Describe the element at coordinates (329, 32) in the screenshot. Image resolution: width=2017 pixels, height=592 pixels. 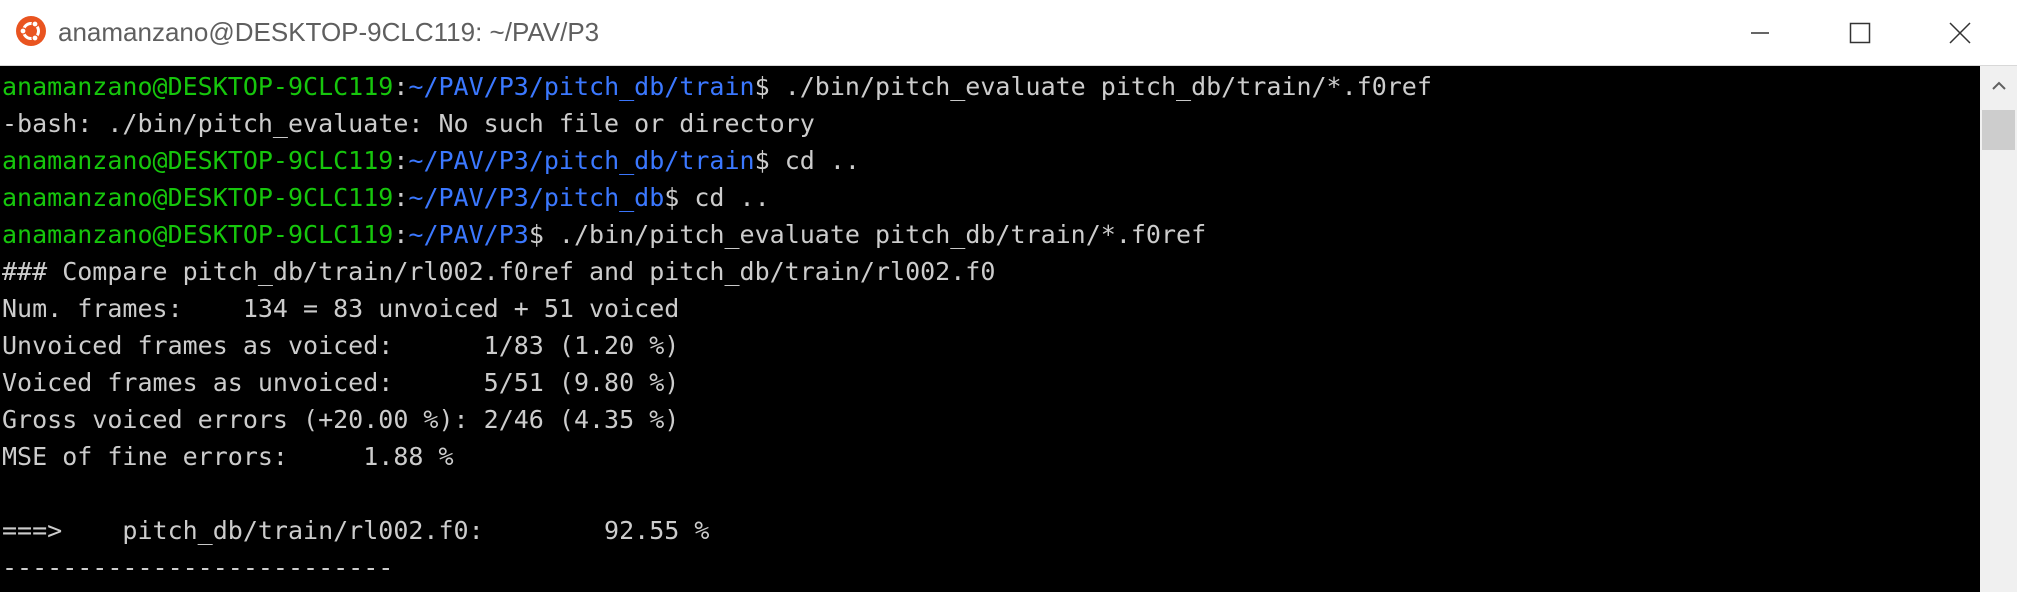
I see `window-title: anamanzano@DESKTOP-9CLC119: ~/PAV/P3` at that location.